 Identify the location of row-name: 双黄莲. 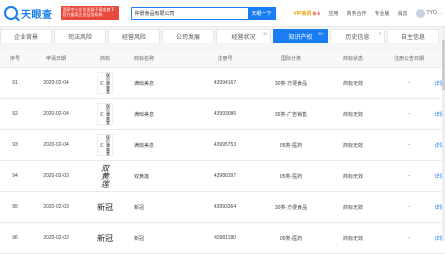
(142, 176).